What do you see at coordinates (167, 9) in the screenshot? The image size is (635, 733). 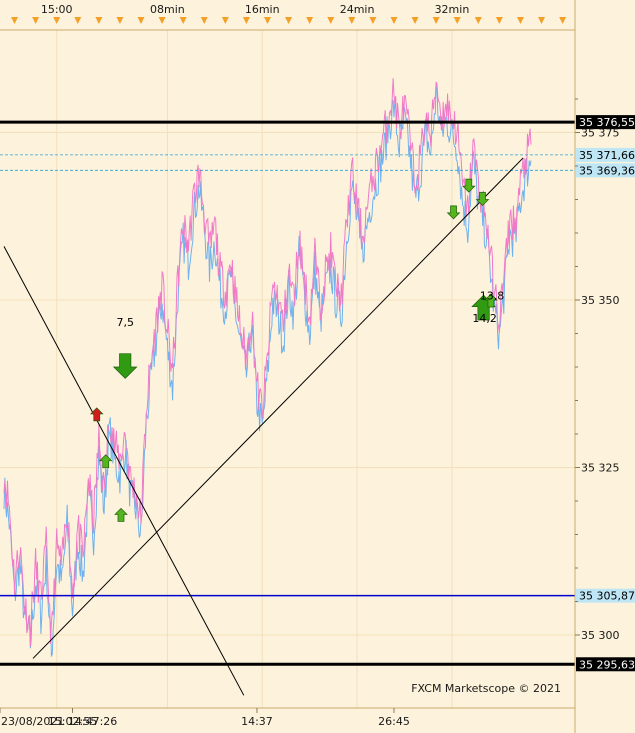 I see `top-time-label: 08min` at bounding box center [167, 9].